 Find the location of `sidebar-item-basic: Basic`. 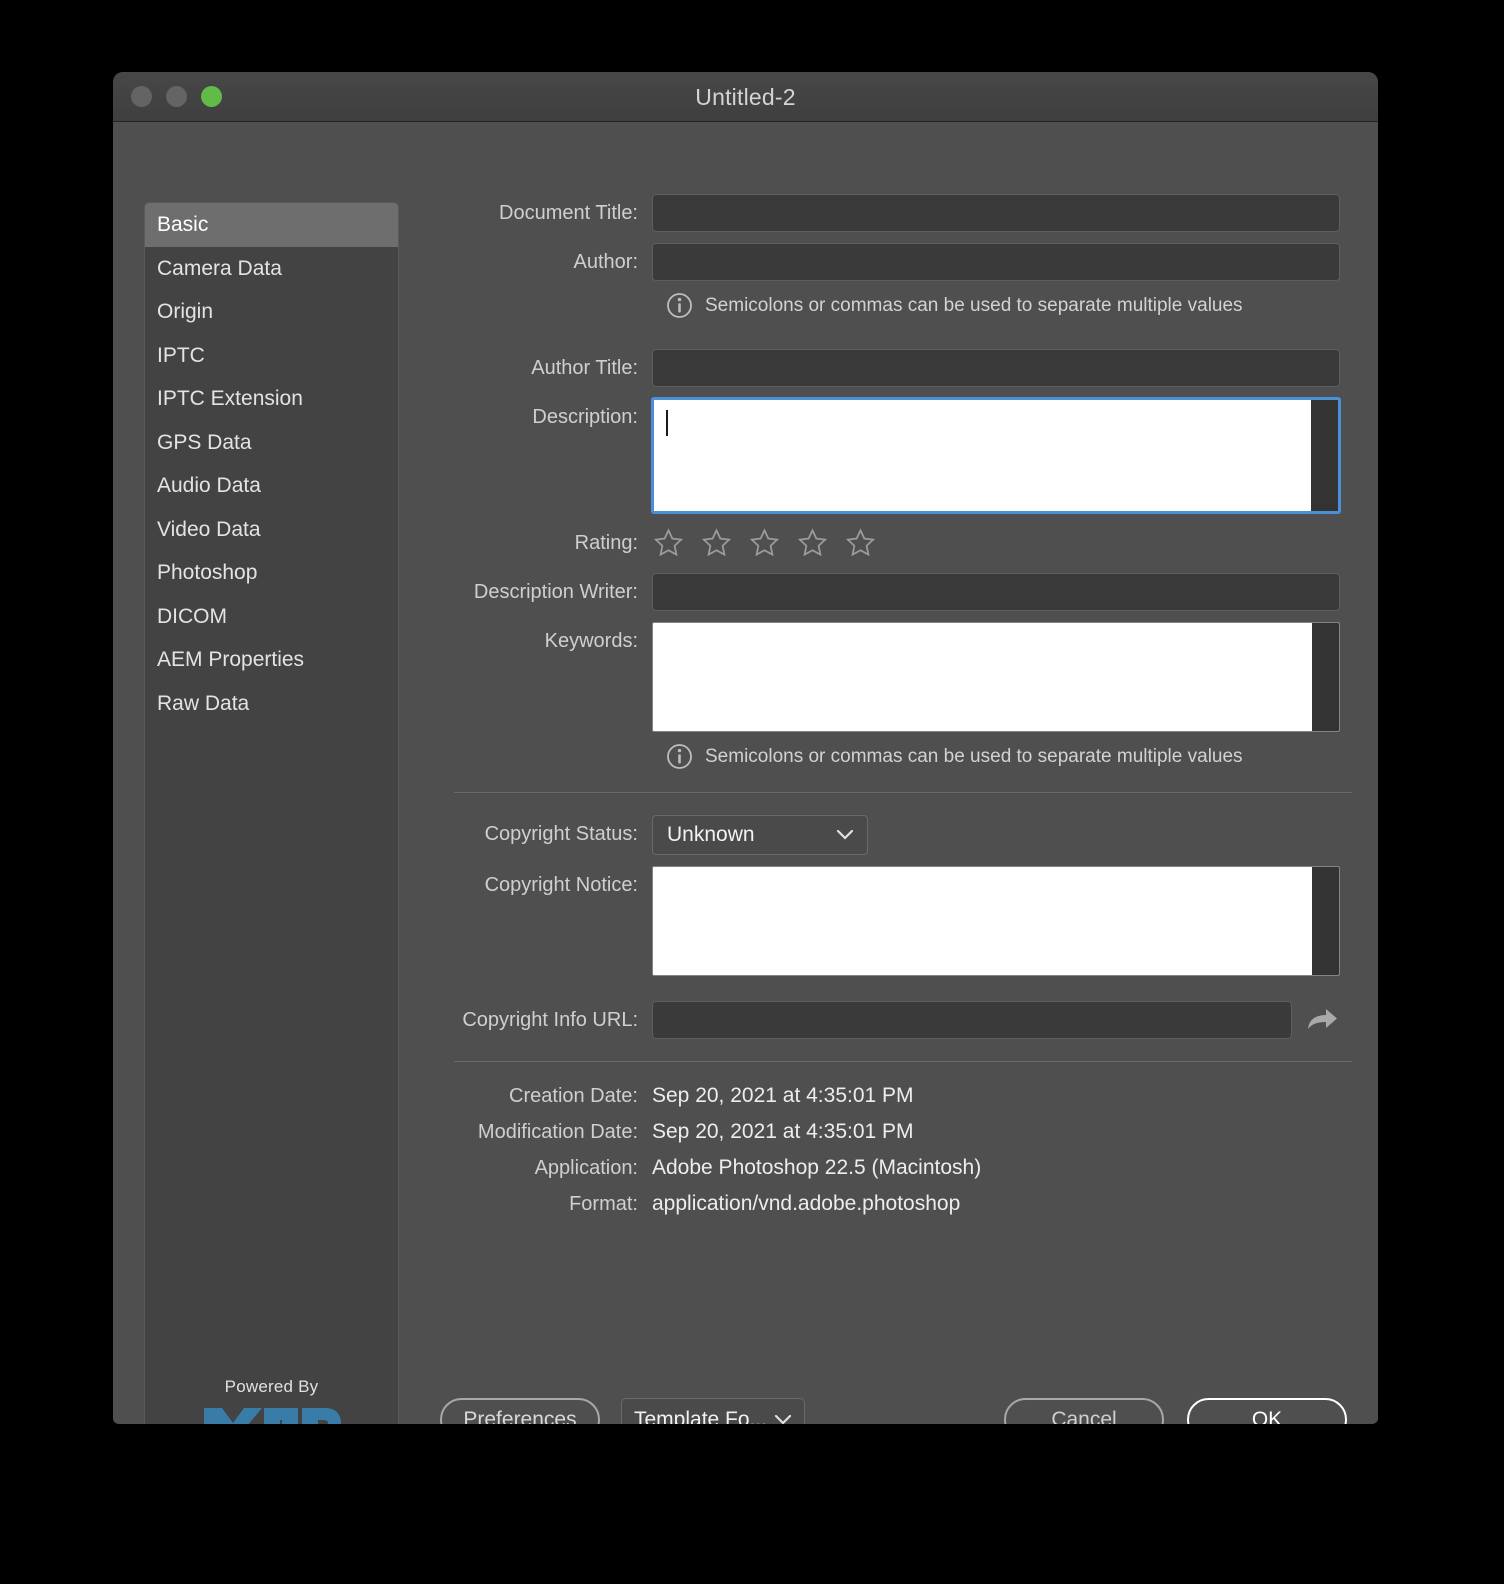

sidebar-item-basic: Basic is located at coordinates (271, 225).